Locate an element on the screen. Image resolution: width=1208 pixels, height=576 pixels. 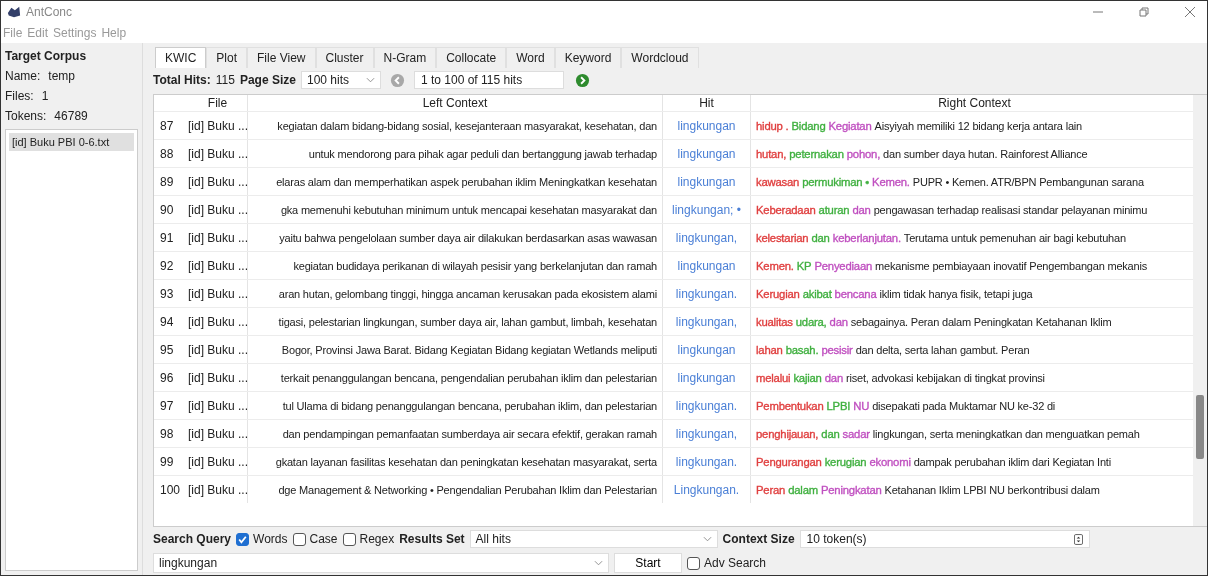
right-context-cell: dan delta, serta lahan gambut. Peran is located at coordinates (942, 349).